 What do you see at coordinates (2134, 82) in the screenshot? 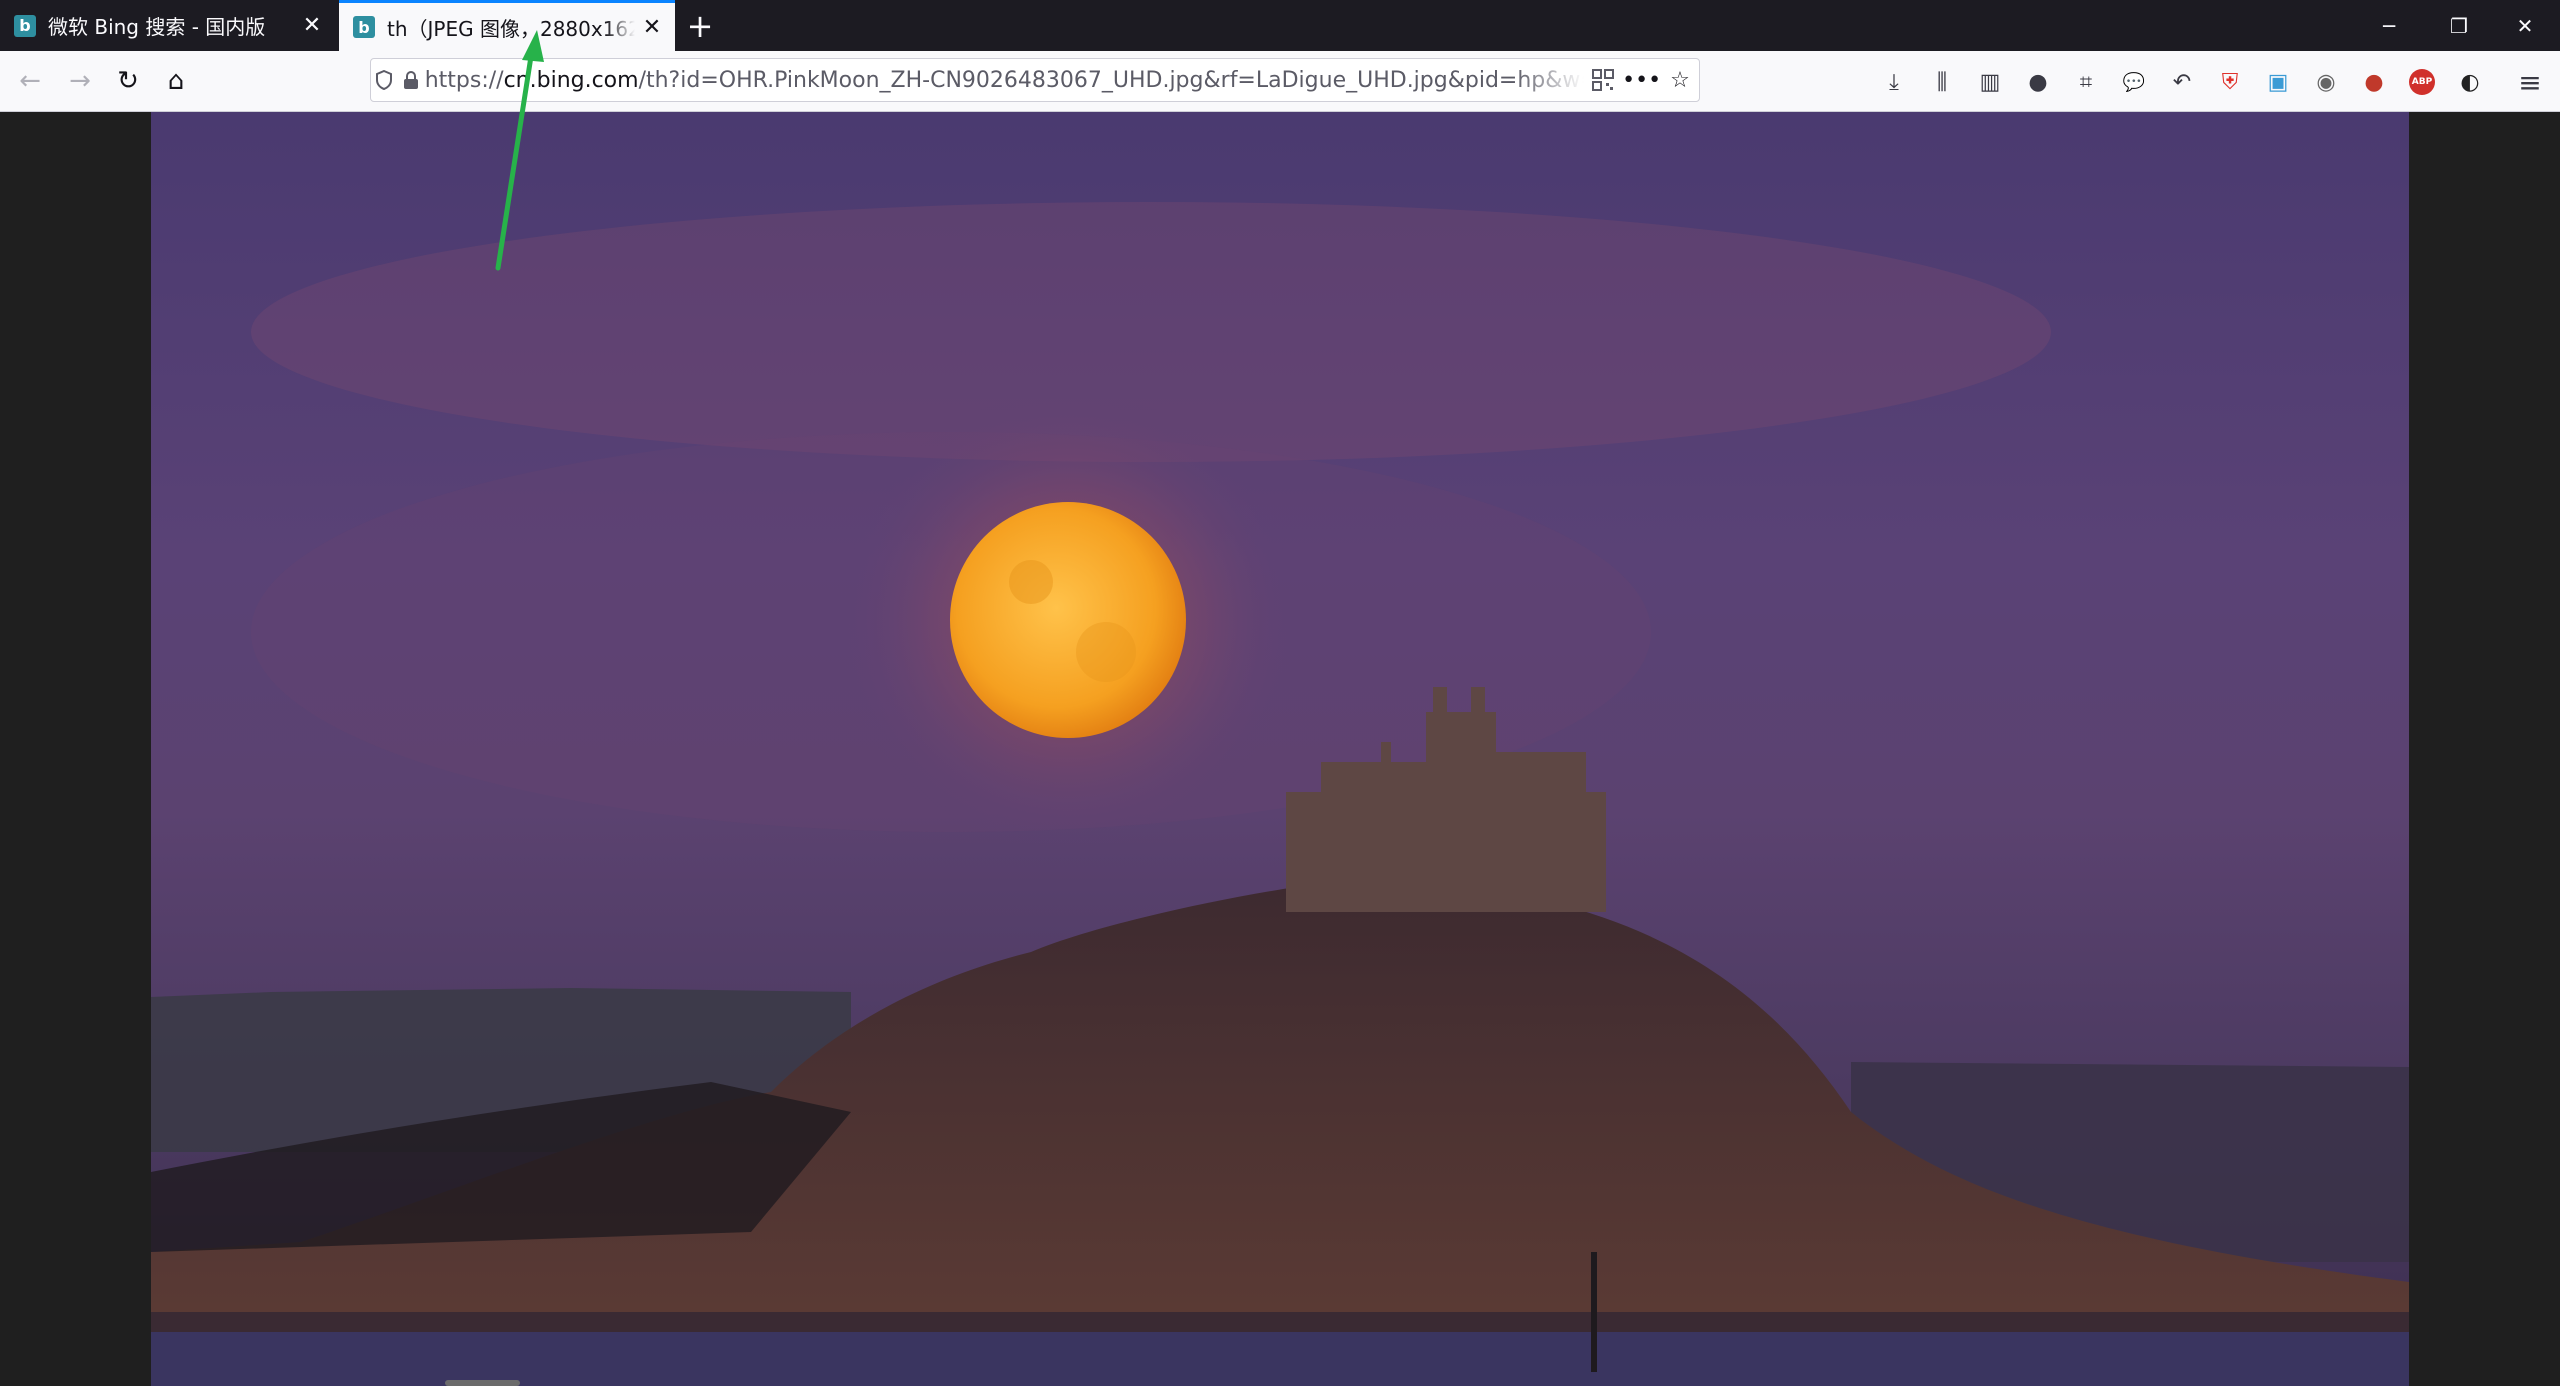
I see `chat-icon: 💬` at bounding box center [2134, 82].